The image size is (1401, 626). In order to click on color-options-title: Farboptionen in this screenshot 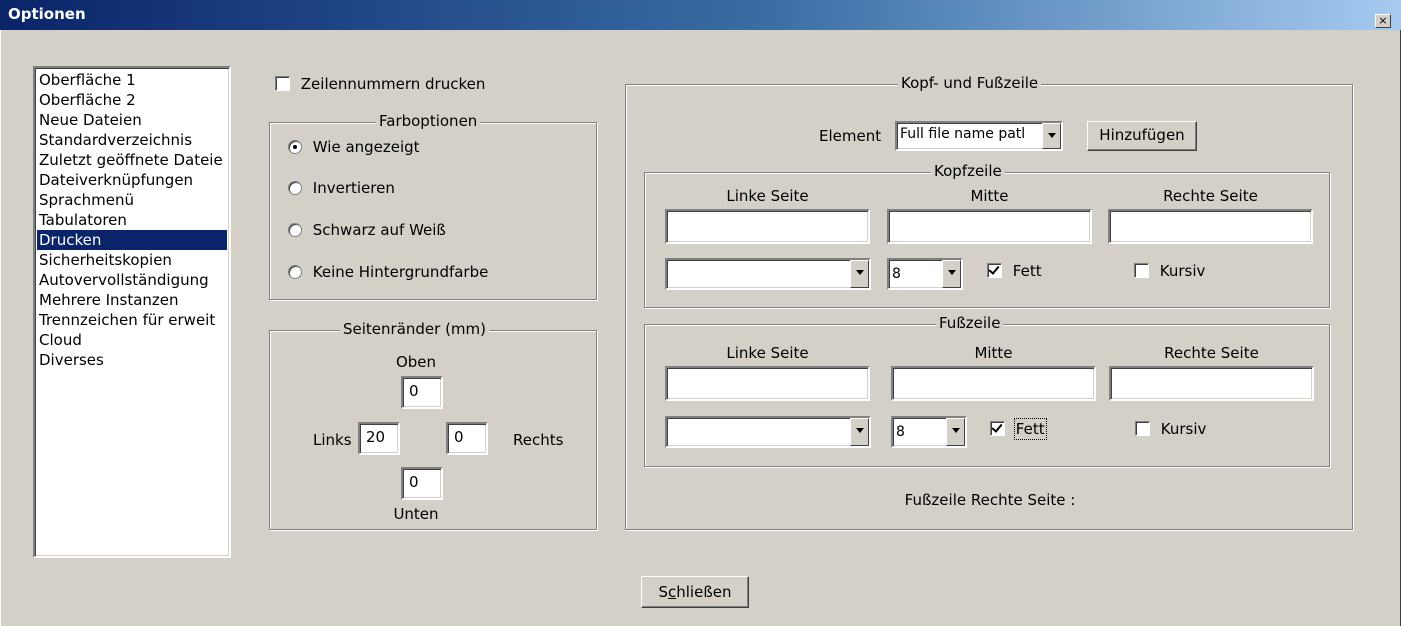, I will do `click(428, 121)`.